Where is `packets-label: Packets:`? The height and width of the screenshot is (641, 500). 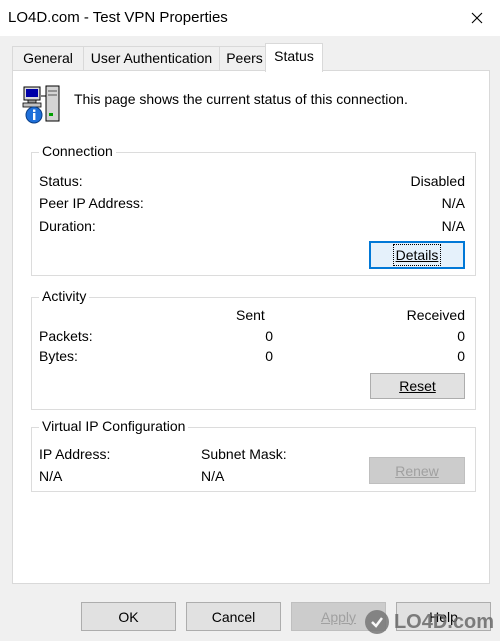 packets-label: Packets: is located at coordinates (66, 336).